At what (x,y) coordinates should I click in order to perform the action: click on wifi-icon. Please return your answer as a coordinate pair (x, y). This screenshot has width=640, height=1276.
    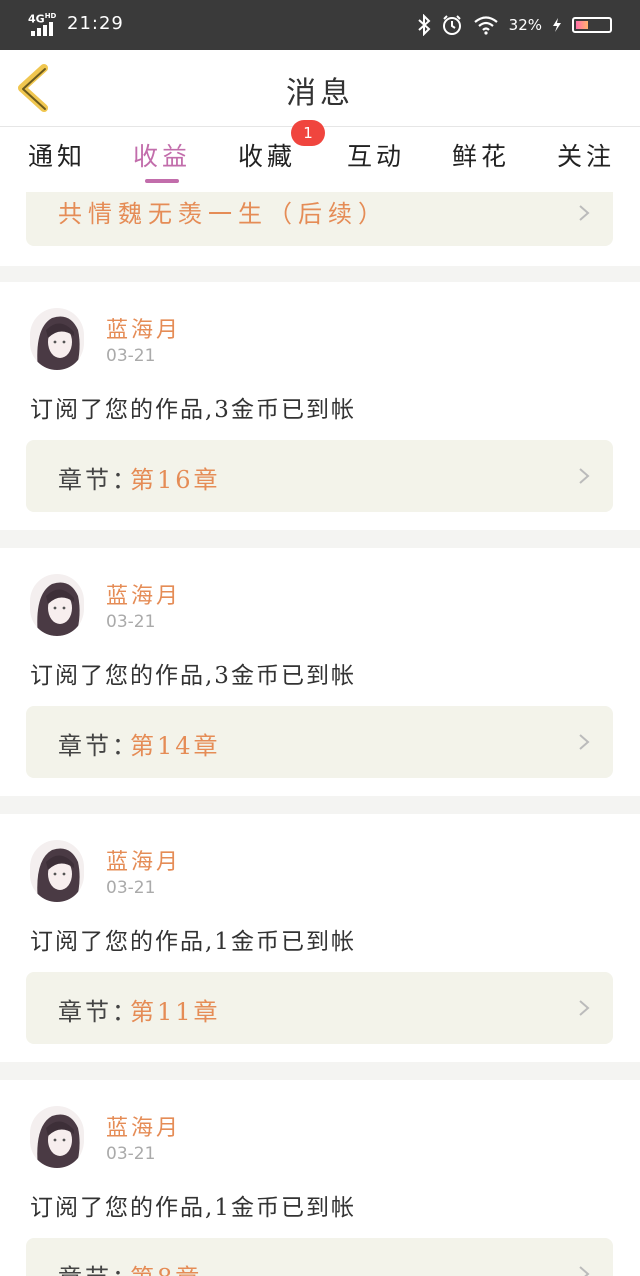
    Looking at the image, I should click on (485, 25).